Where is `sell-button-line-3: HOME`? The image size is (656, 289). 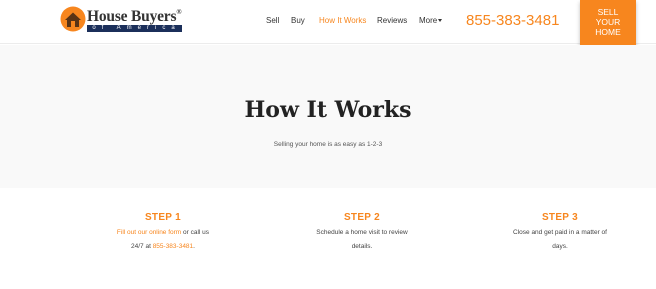 sell-button-line-3: HOME is located at coordinates (608, 32).